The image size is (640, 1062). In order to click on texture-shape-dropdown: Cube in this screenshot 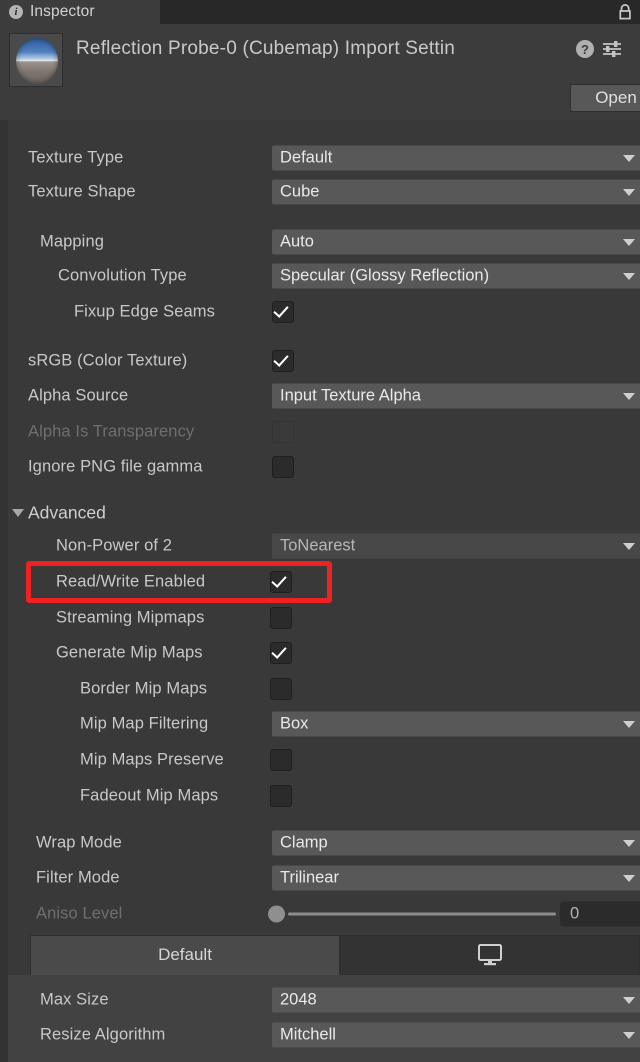, I will do `click(456, 192)`.